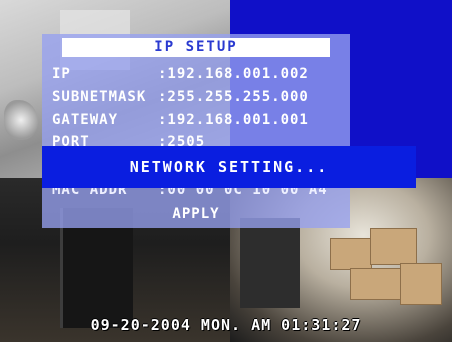 The height and width of the screenshot is (342, 452). Describe the element at coordinates (85, 120) in the screenshot. I see `gateway-label: GATEWAY` at that location.